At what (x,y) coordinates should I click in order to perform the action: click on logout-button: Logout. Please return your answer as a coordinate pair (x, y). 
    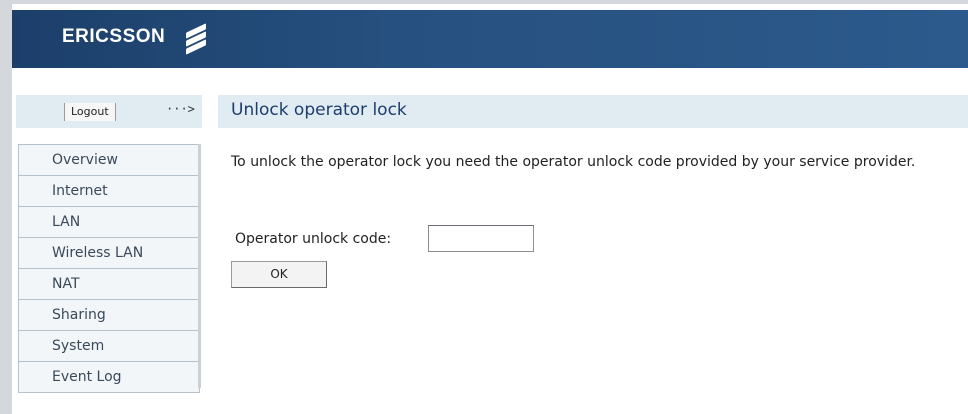
    Looking at the image, I should click on (90, 112).